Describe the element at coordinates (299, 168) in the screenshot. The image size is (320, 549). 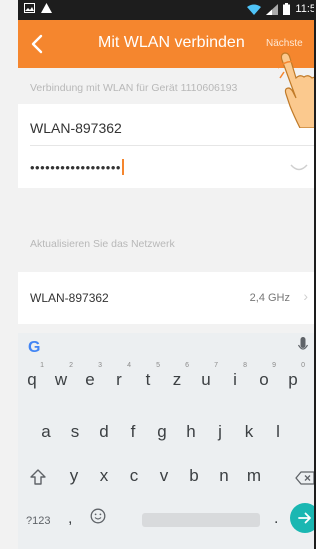
I see `eye-icon` at that location.